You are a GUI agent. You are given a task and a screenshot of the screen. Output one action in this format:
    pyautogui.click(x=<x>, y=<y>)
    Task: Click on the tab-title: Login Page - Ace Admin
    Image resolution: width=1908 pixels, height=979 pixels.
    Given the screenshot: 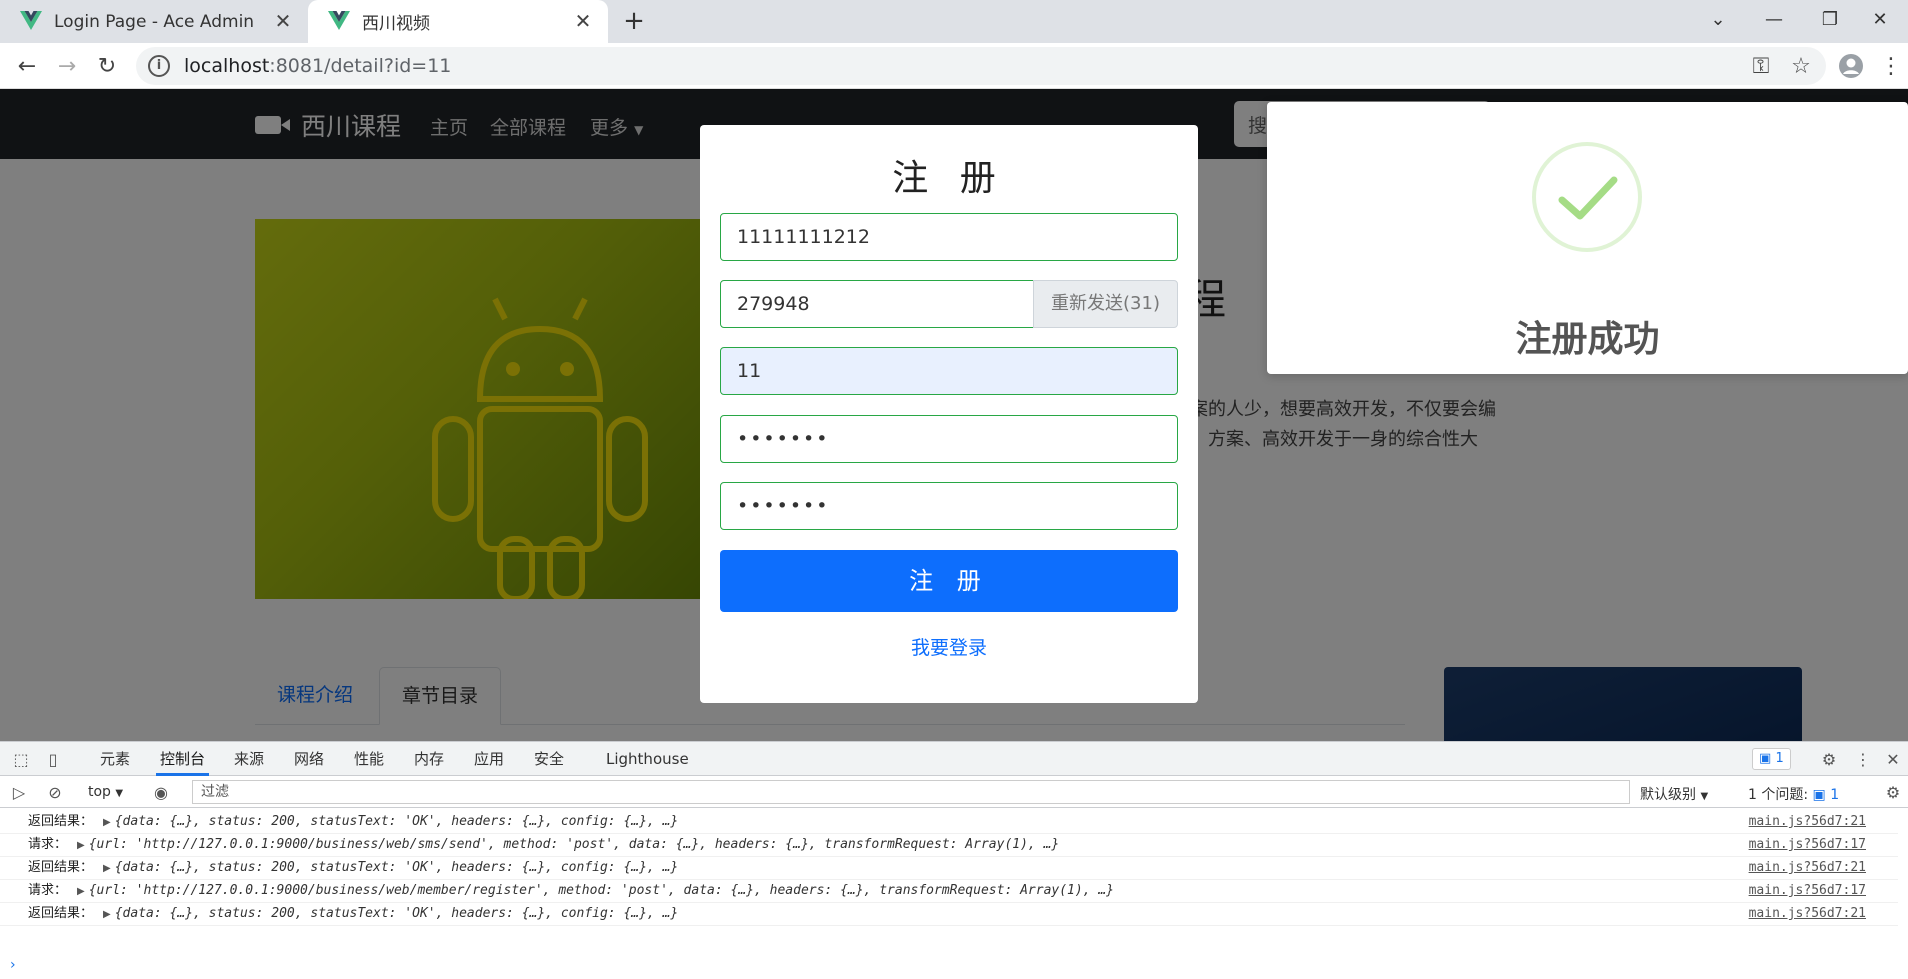 What is the action you would take?
    pyautogui.click(x=154, y=21)
    